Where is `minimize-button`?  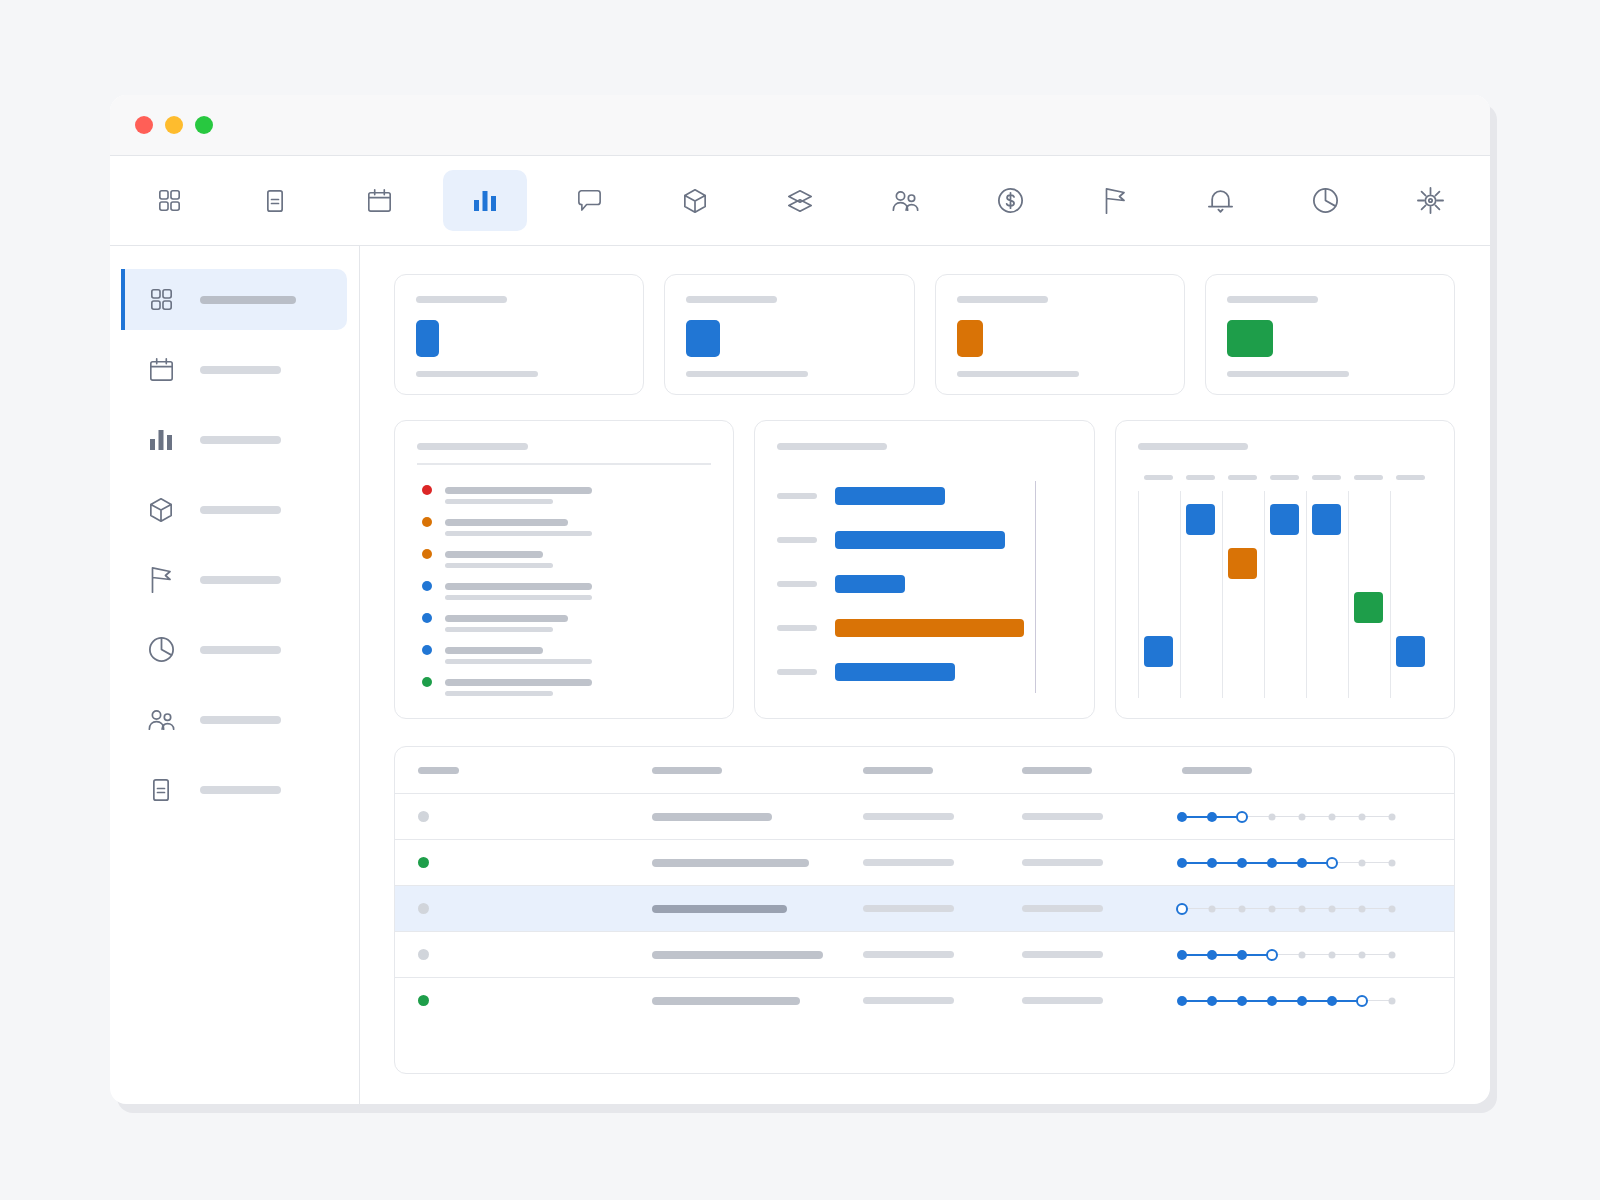 minimize-button is located at coordinates (174, 125).